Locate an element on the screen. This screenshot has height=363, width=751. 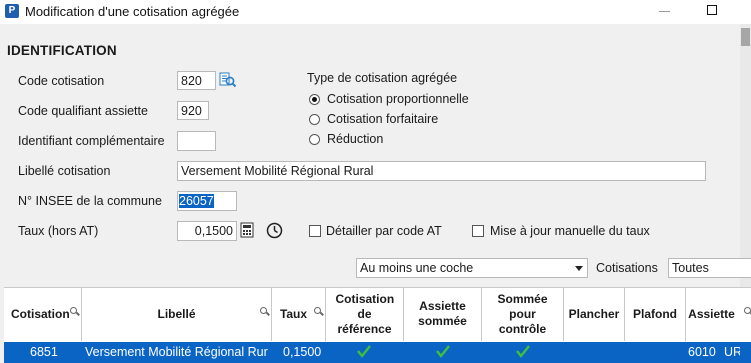
insee-label: N° INSEE de la commune is located at coordinates (90, 201).